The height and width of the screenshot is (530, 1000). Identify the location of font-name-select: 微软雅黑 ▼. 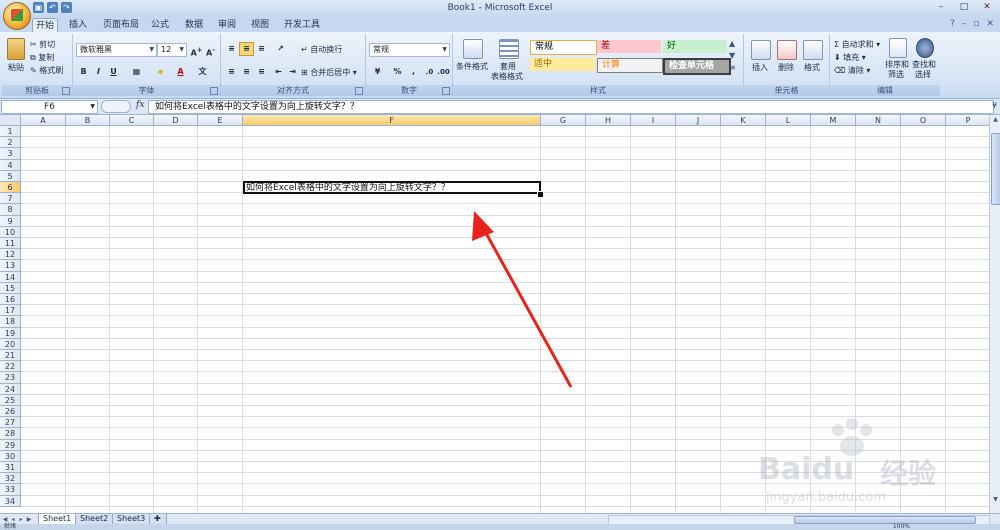
(116, 50).